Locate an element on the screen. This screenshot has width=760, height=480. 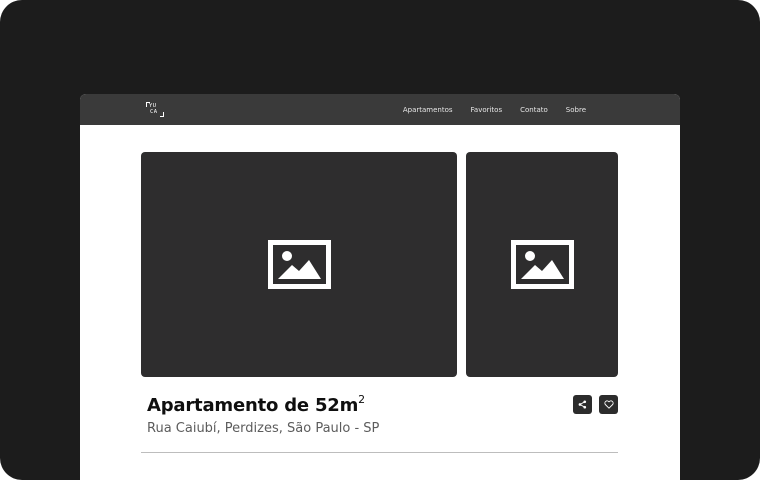
yuca-logo: YU CA is located at coordinates (155, 109).